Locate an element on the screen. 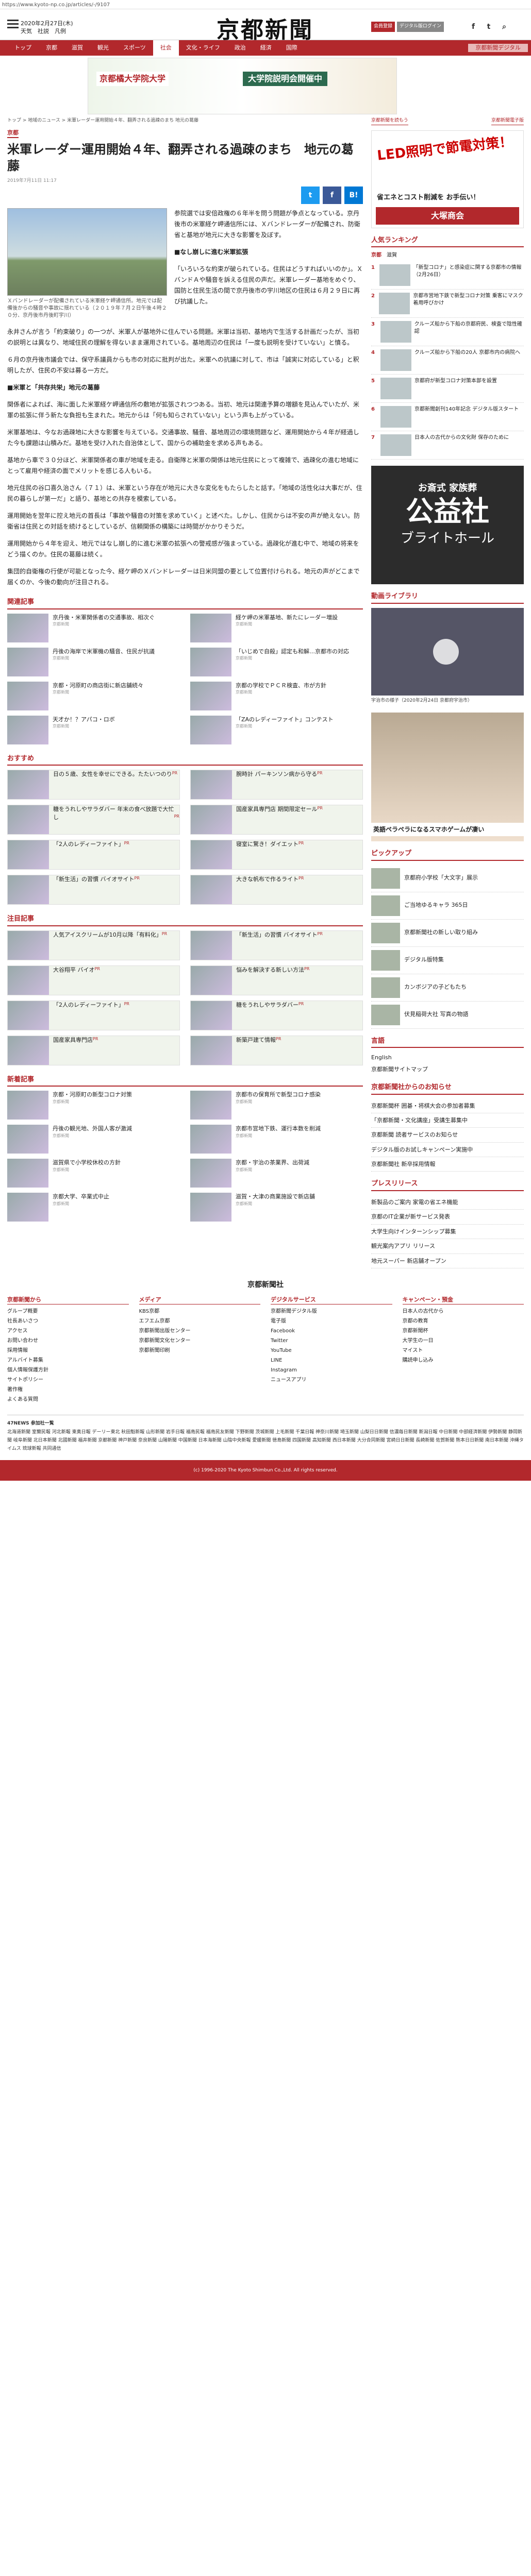 The image size is (531, 2576). recommend-item: 国産家具専門店 期間限定セール PR is located at coordinates (277, 820).